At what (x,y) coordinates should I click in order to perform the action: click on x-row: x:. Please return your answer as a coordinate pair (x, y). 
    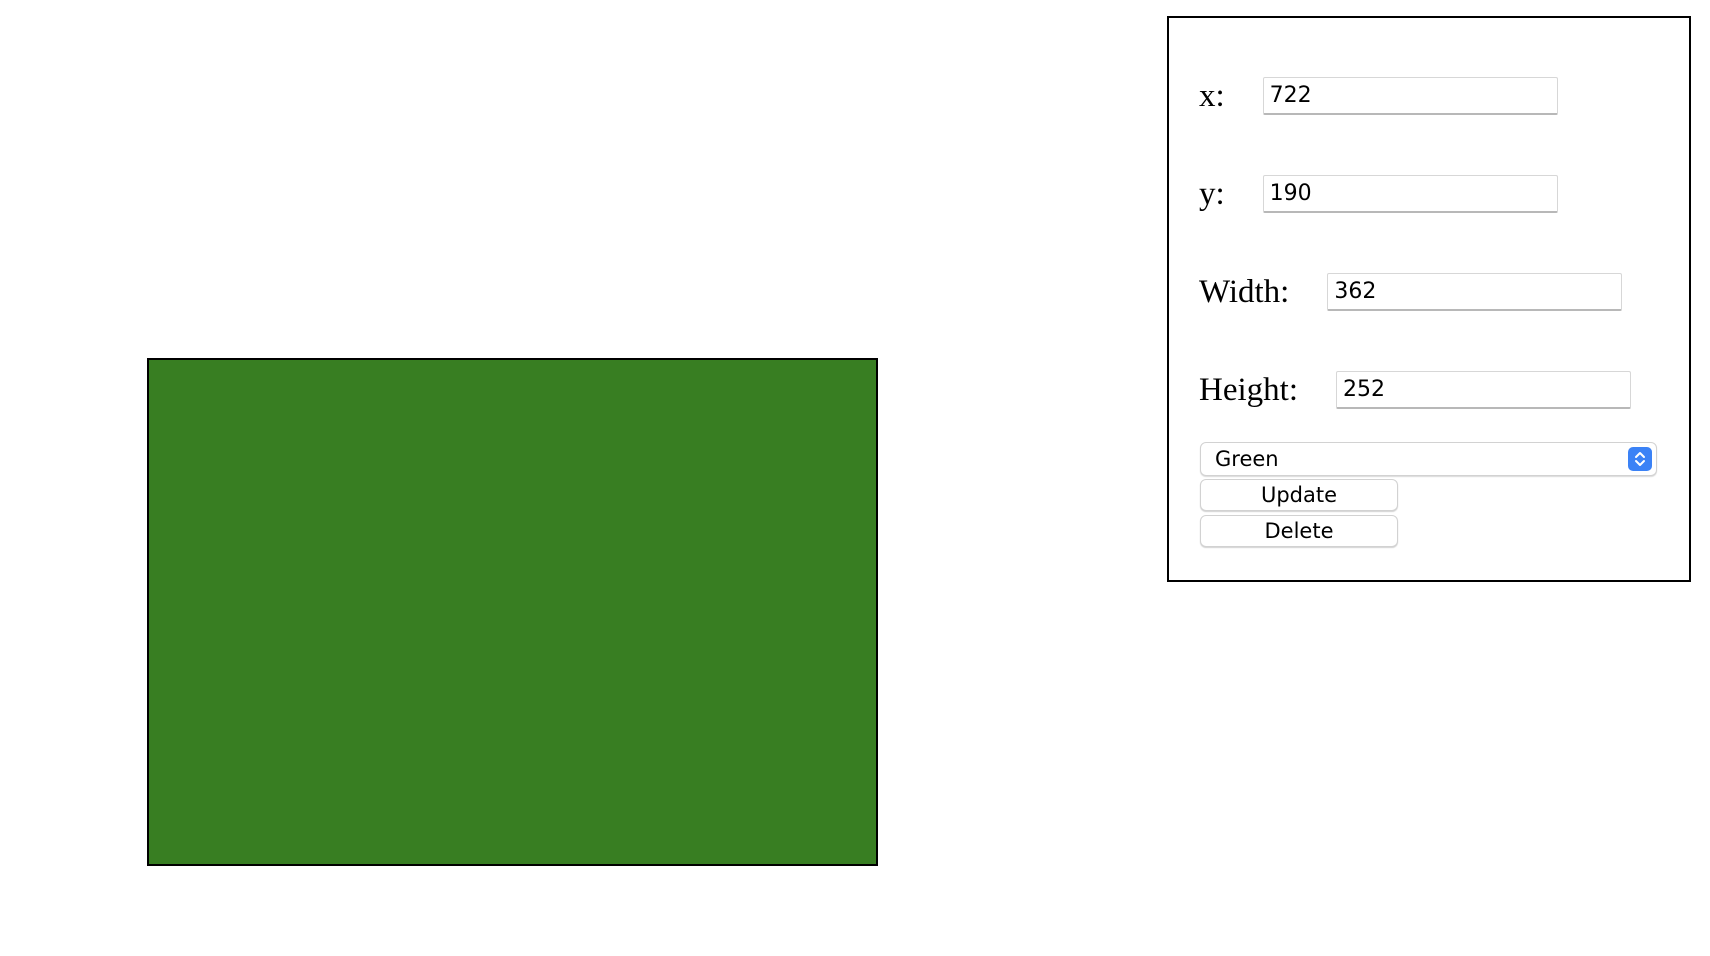
    Looking at the image, I should click on (1378, 96).